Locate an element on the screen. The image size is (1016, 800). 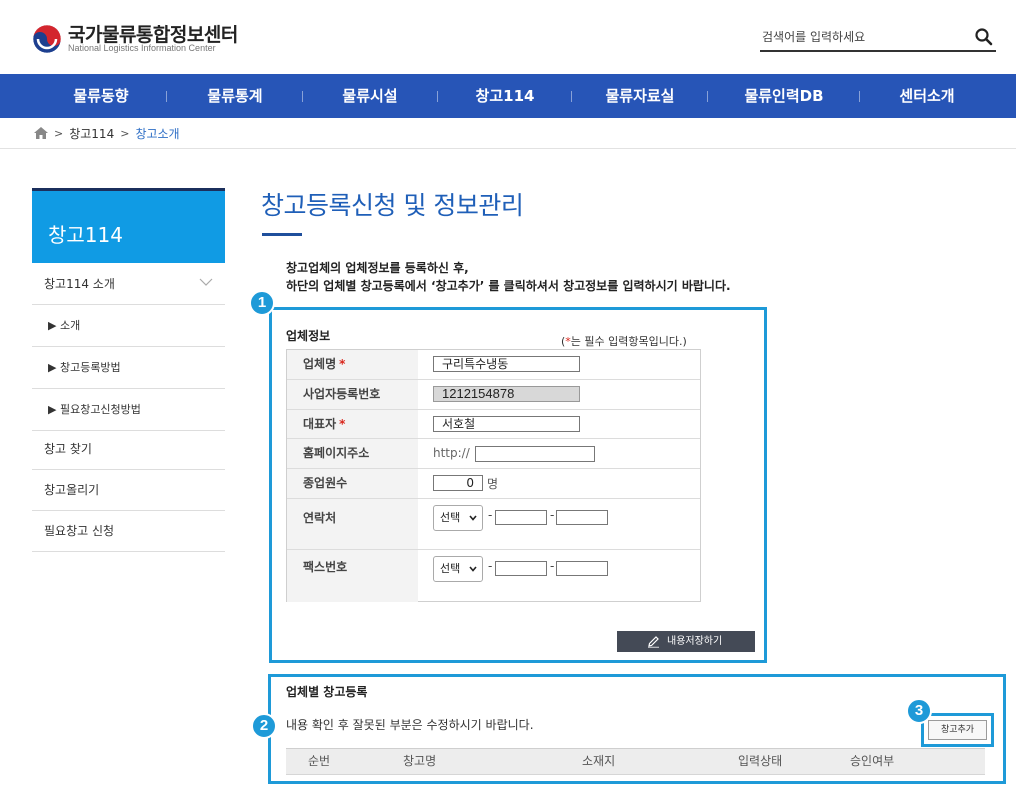
nav-item-warehouse114: 창고114 is located at coordinates (505, 96).